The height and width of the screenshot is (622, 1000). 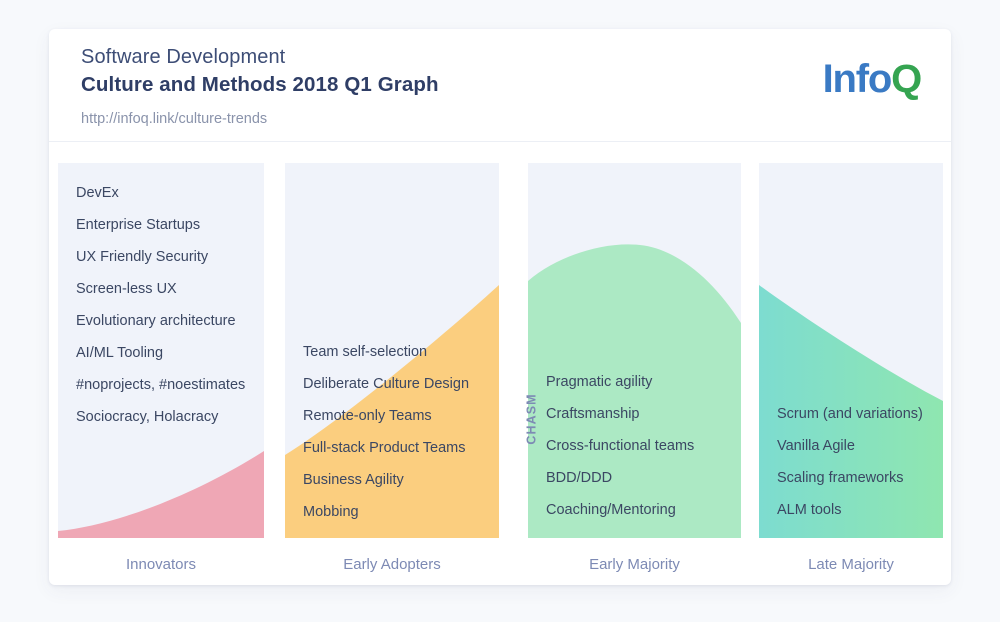 I want to click on list-item: Cross-functional teams, so click(x=620, y=446).